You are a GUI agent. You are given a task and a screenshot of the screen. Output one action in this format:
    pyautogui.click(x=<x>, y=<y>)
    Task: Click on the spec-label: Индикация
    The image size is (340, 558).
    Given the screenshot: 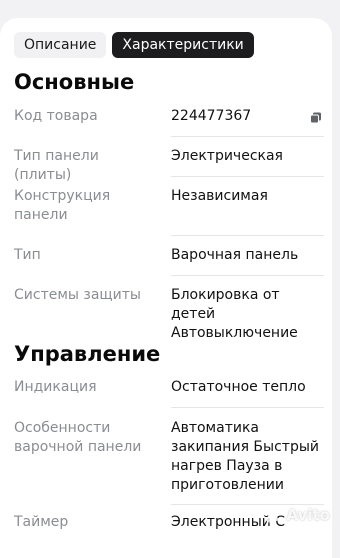 What is the action you would take?
    pyautogui.click(x=86, y=387)
    